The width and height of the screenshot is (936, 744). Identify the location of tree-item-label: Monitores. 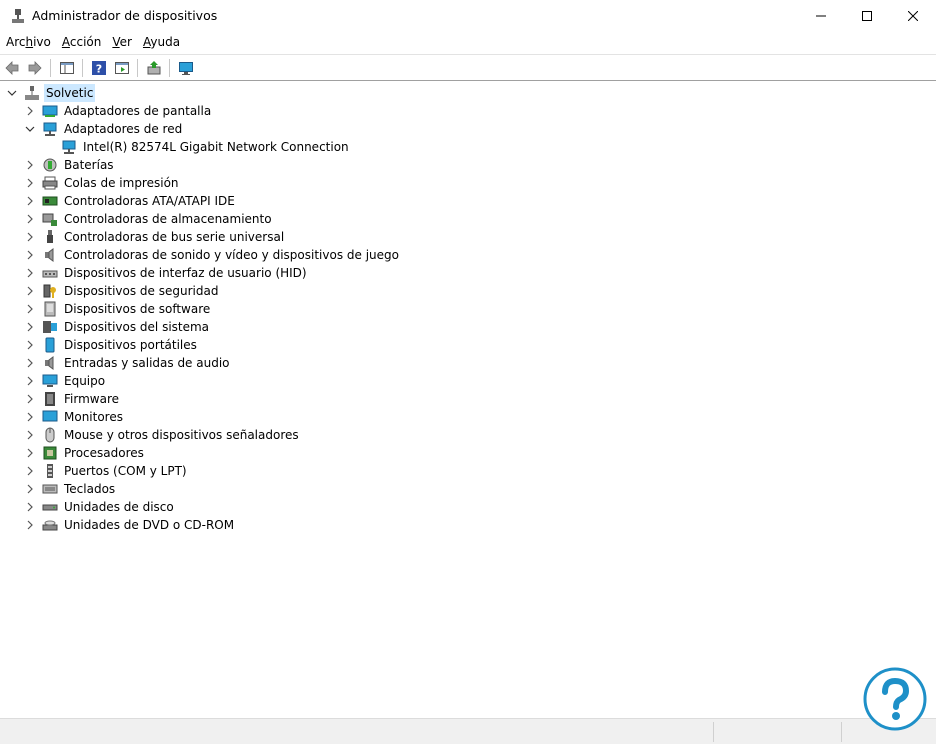
(93, 417).